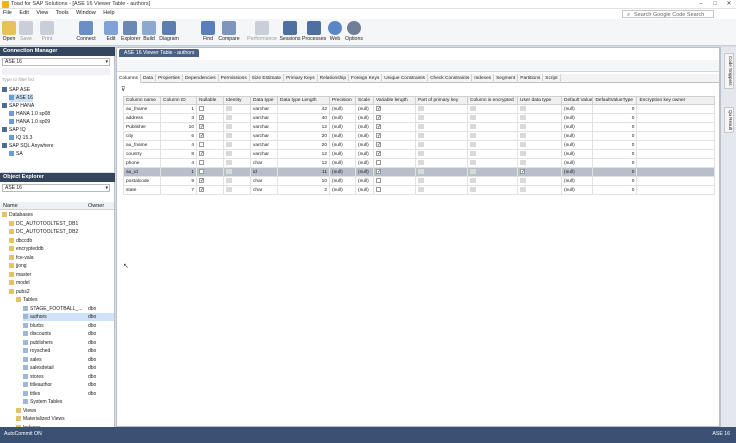 The height and width of the screenshot is (443, 736). I want to click on table-row: address 3 ✓ varchar 40 (null) (null) ✓ (null) 0, so click(419, 118).